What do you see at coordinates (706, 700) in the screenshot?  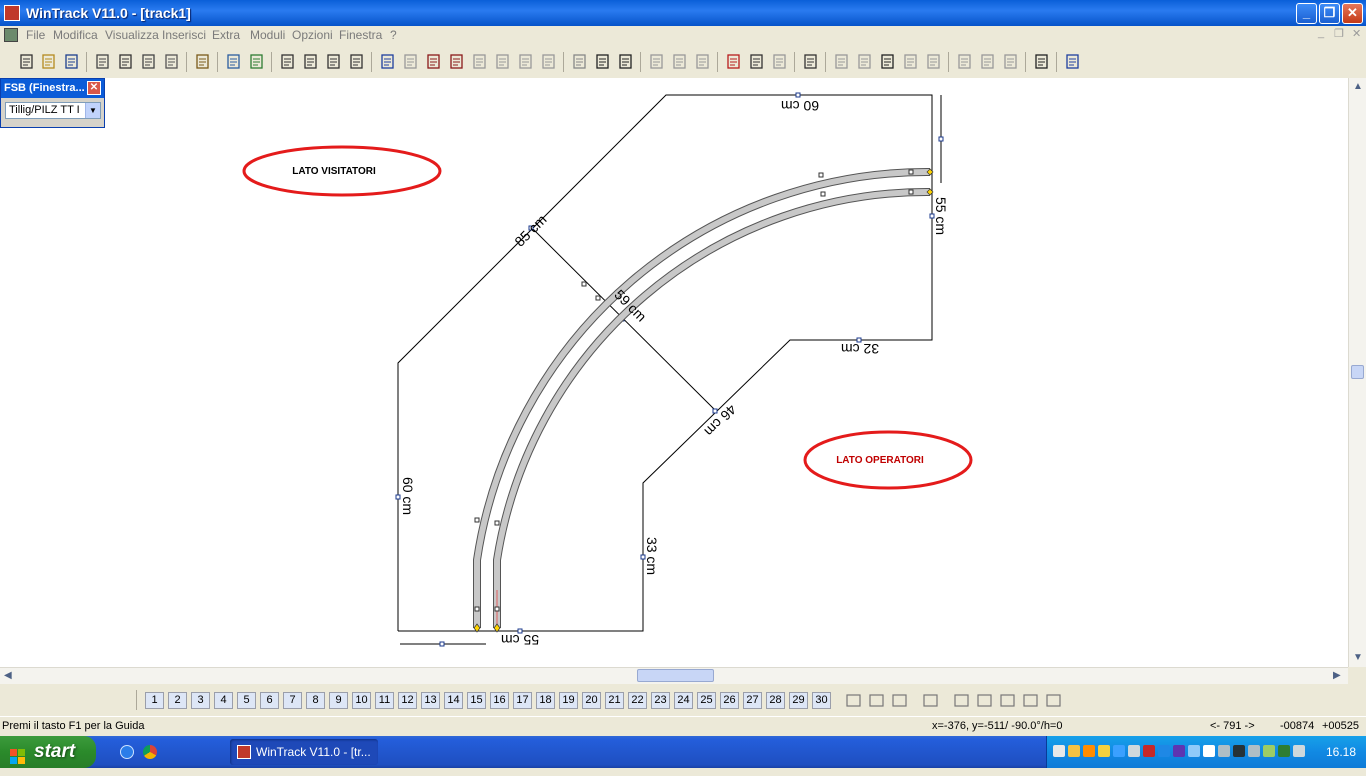 I see `layer-button-25: 25` at bounding box center [706, 700].